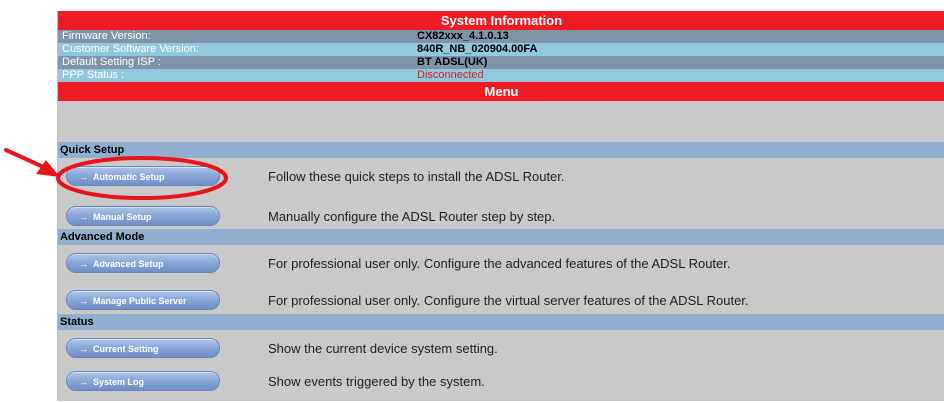 This screenshot has width=944, height=403. What do you see at coordinates (106, 36) in the screenshot?
I see `firmware-version-label: Firmware Version:` at bounding box center [106, 36].